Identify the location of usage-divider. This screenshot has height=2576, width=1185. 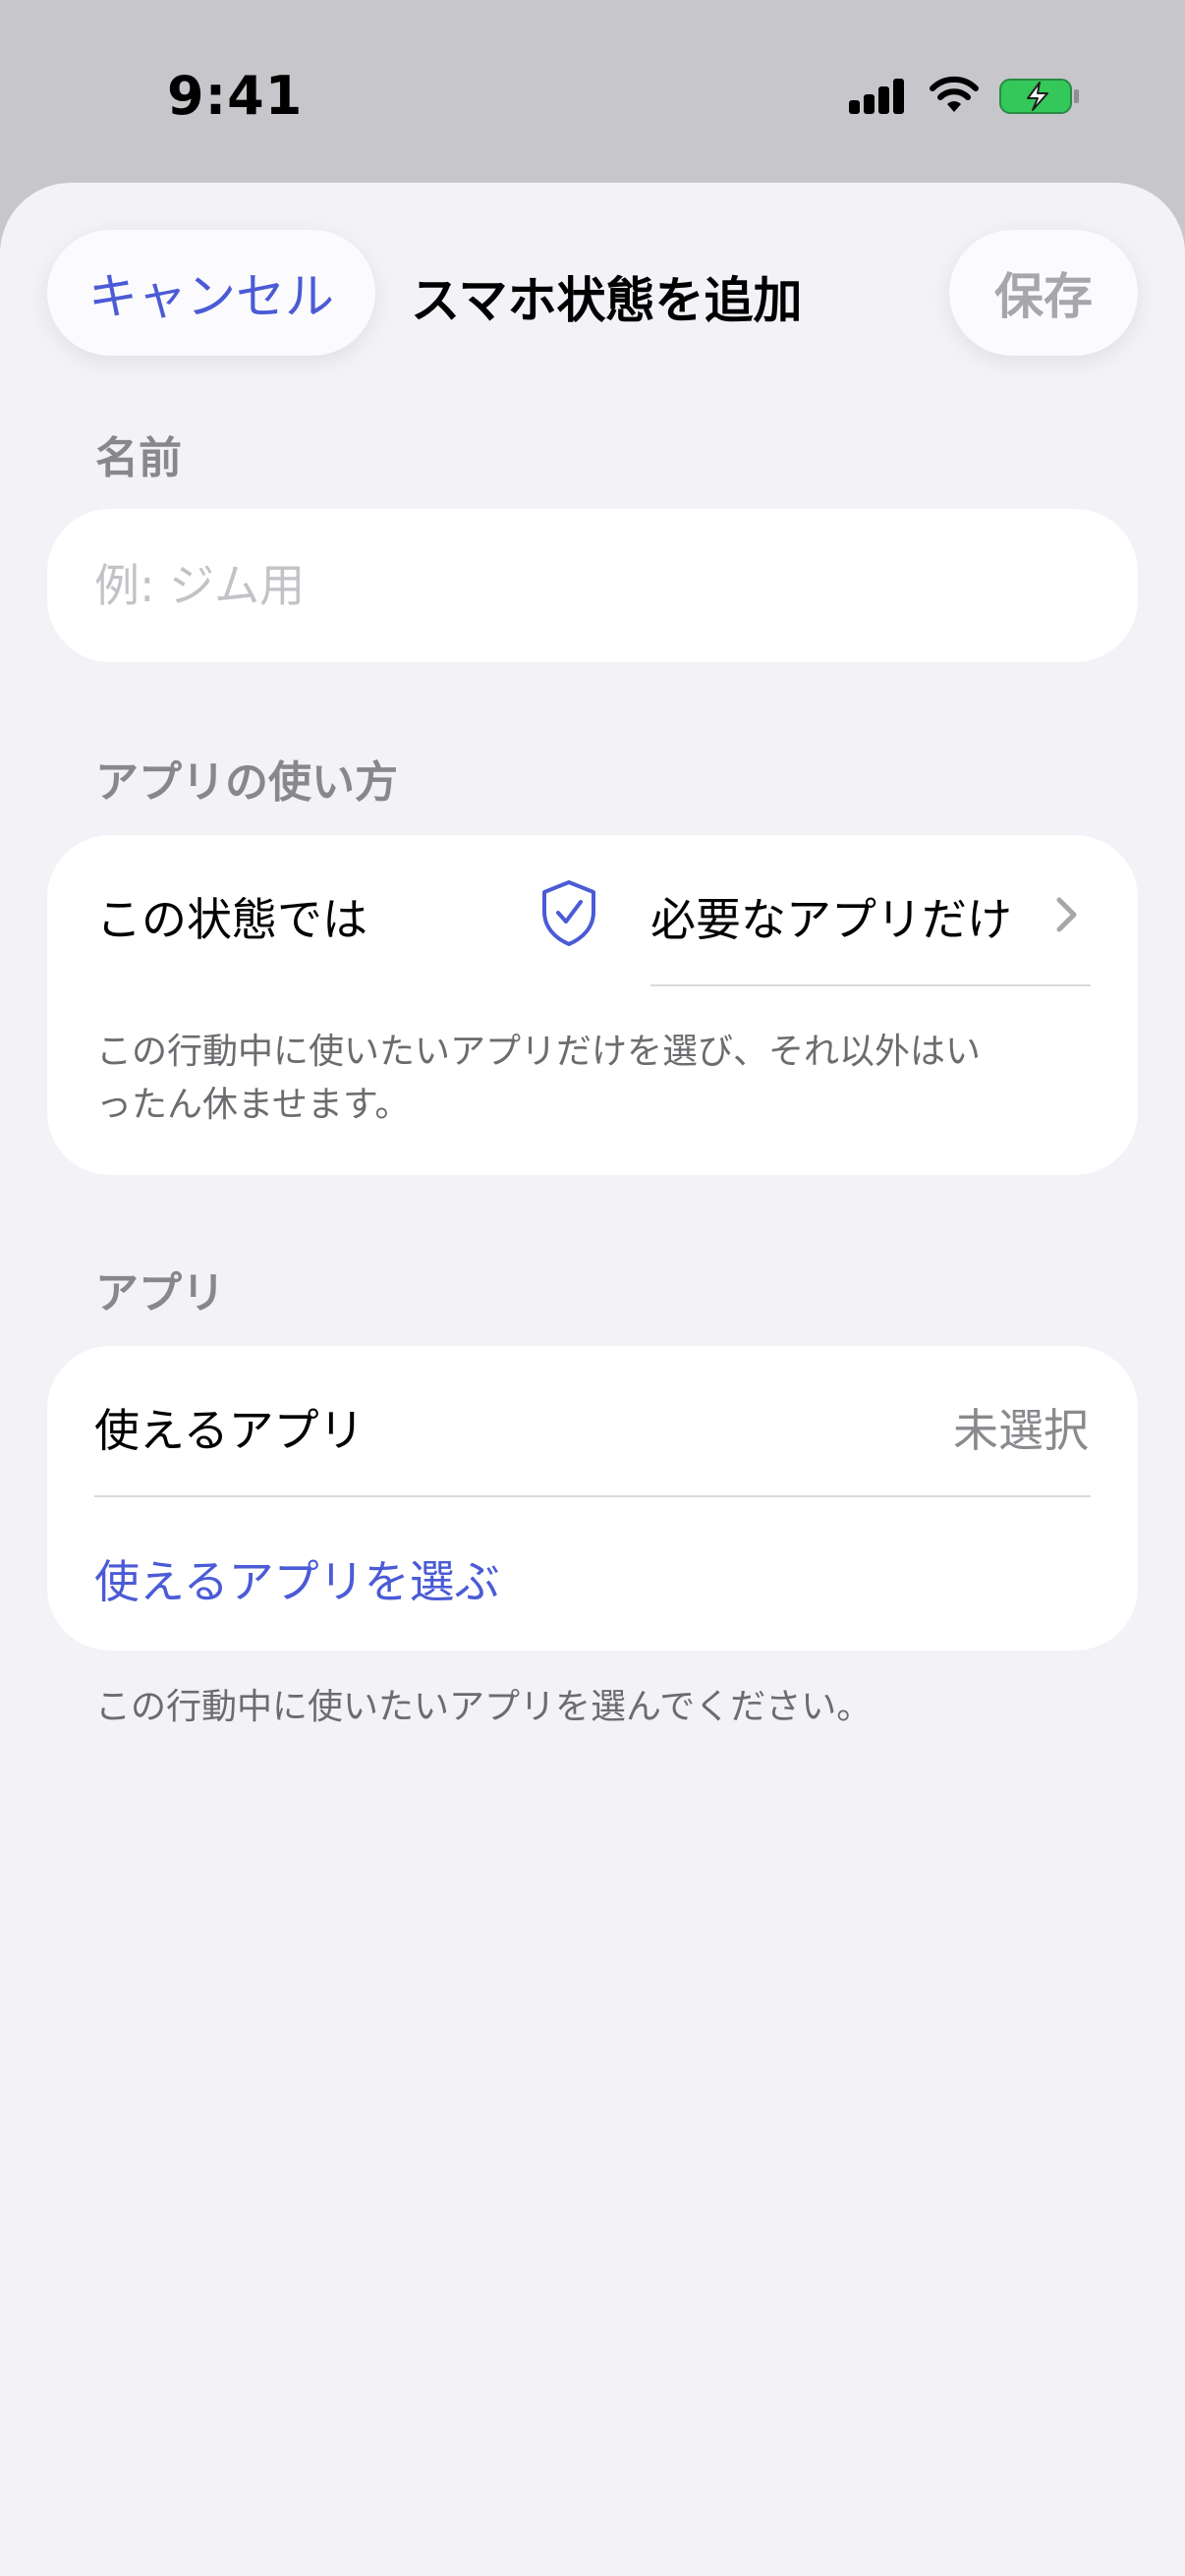
(871, 985).